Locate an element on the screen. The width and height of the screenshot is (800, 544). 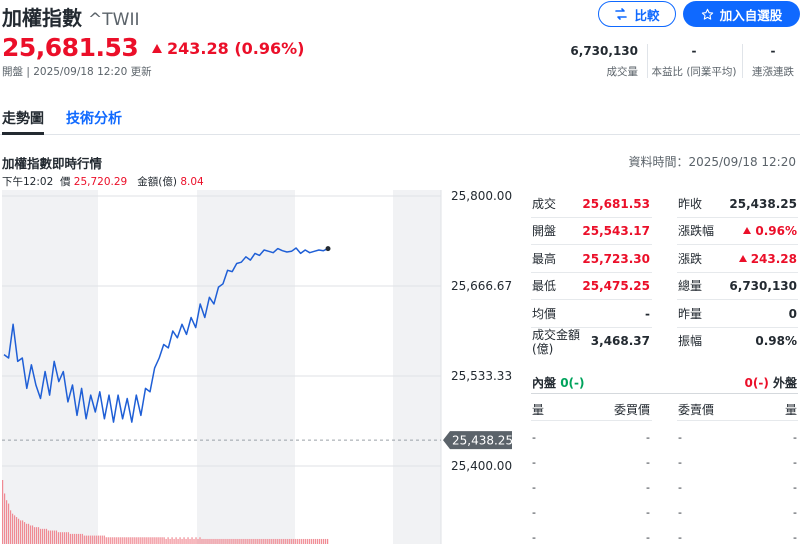
y-tick-label: 25,800.00 is located at coordinates (481, 196).